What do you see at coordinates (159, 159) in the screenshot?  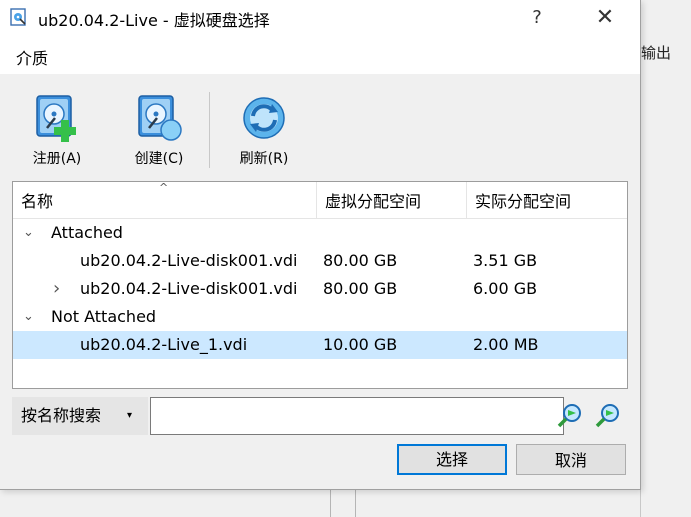 I see `create-label: 创建(C)` at bounding box center [159, 159].